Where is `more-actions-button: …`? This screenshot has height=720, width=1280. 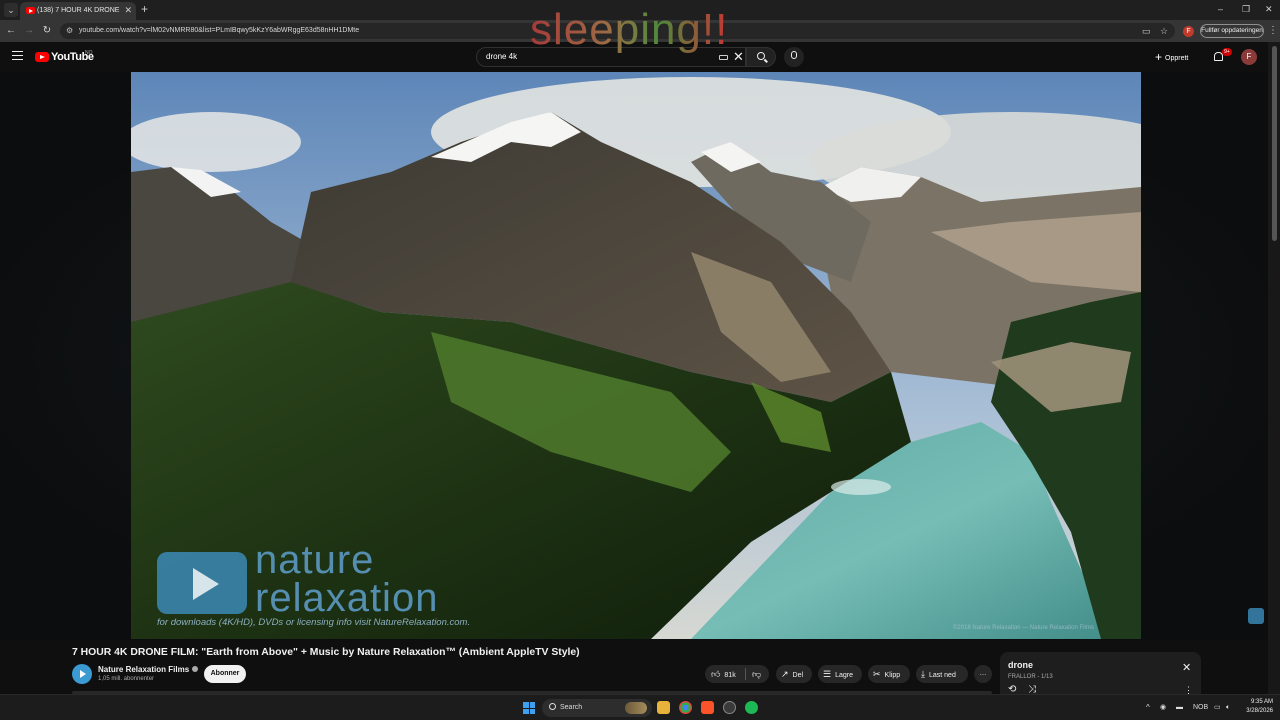
more-actions-button: … is located at coordinates (983, 674).